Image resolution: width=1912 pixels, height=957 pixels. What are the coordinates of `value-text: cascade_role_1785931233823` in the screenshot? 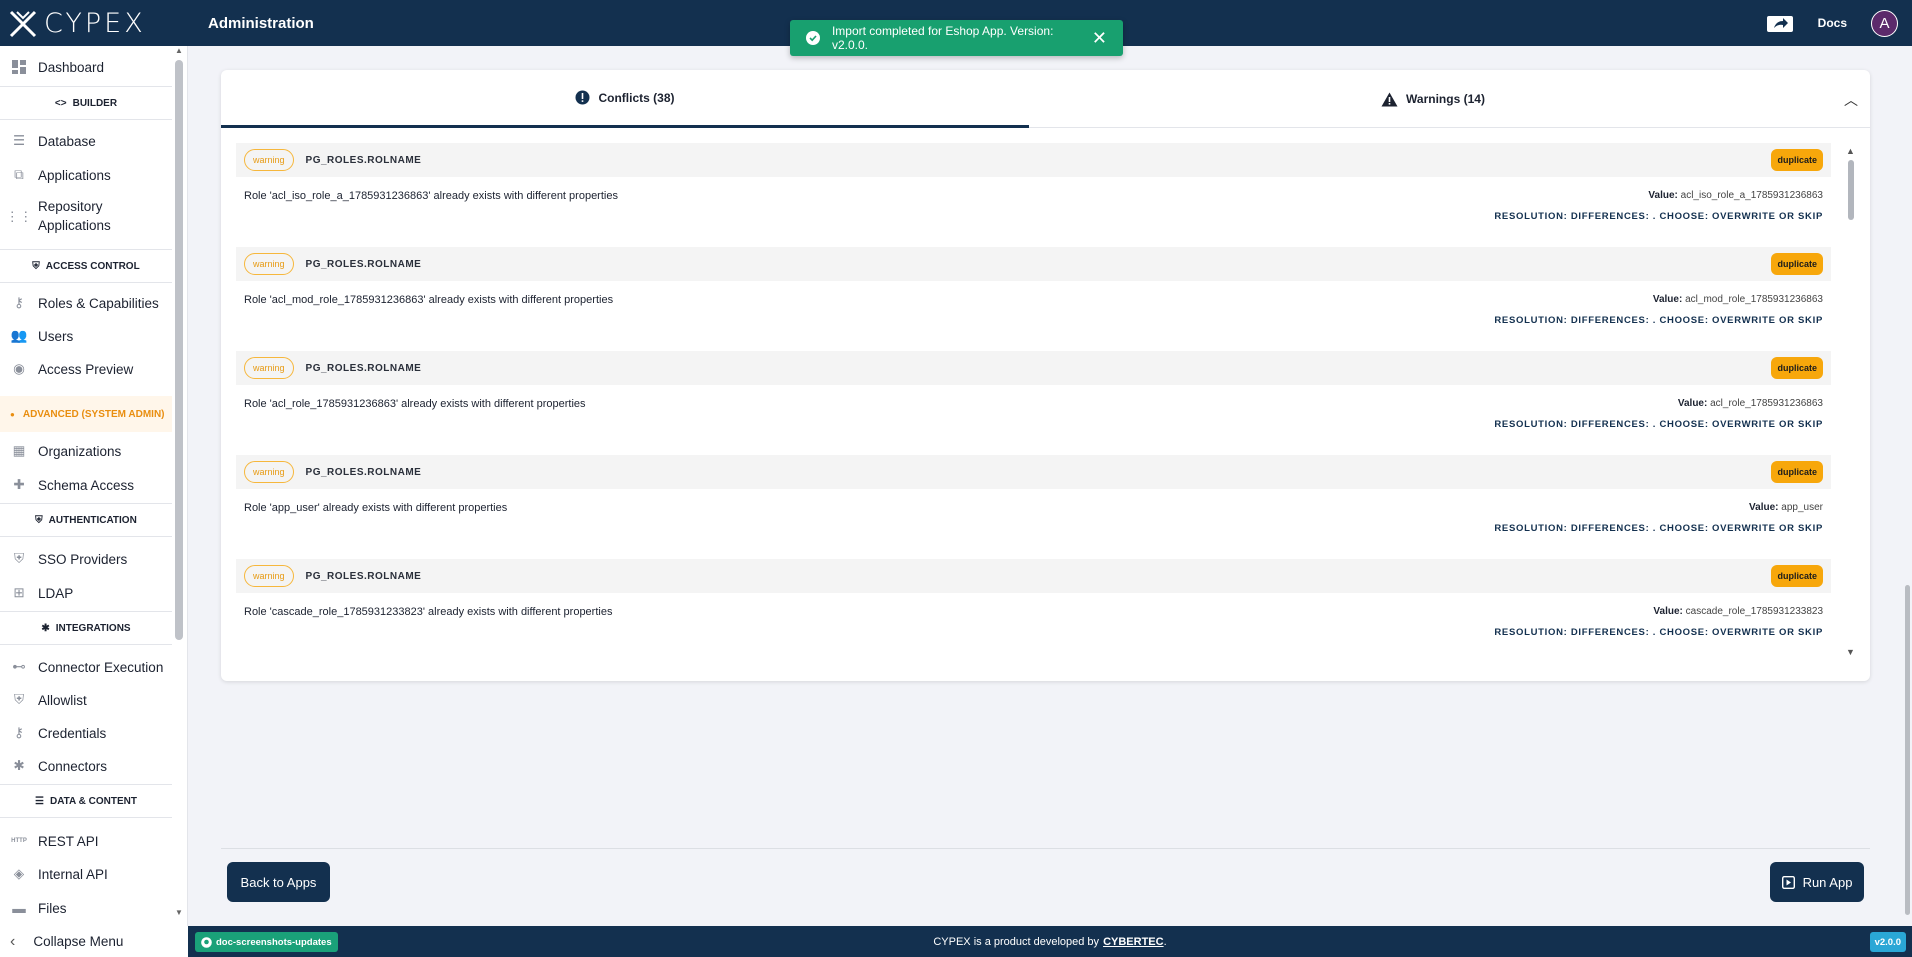 It's located at (1754, 611).